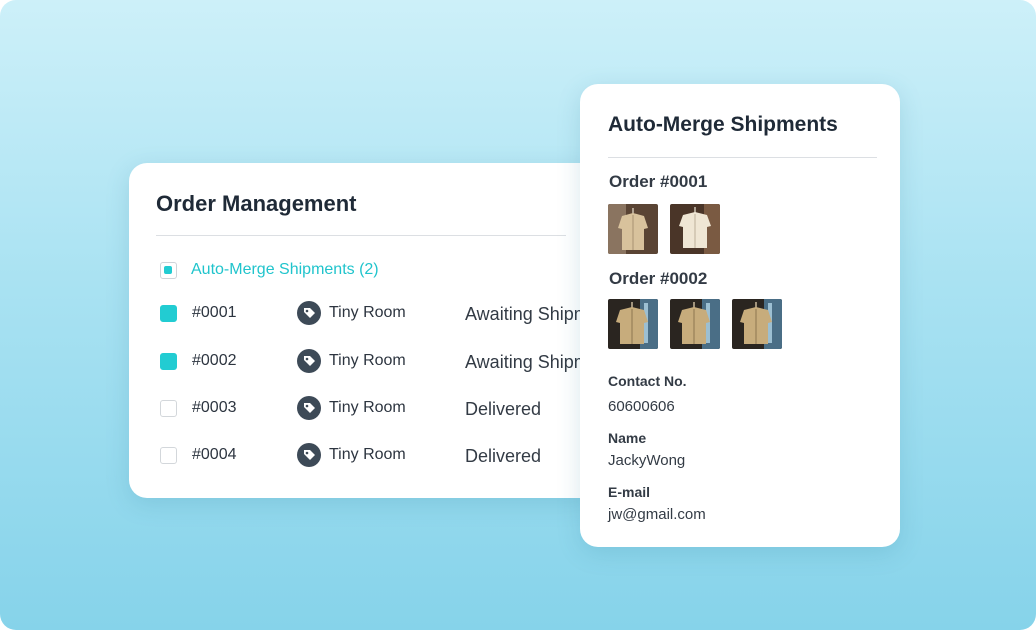  Describe the element at coordinates (629, 492) in the screenshot. I see `email-label: E-mail` at that location.